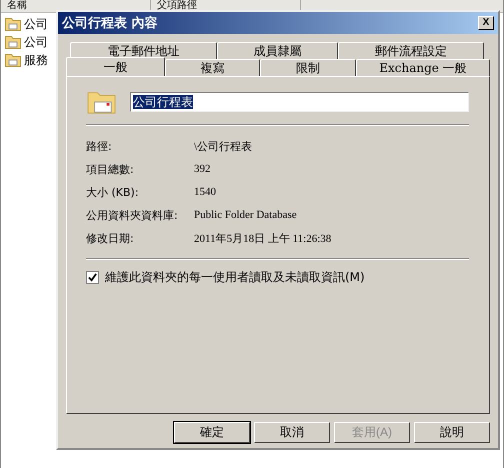  Describe the element at coordinates (36, 60) in the screenshot. I see `folder-name: 服務` at that location.